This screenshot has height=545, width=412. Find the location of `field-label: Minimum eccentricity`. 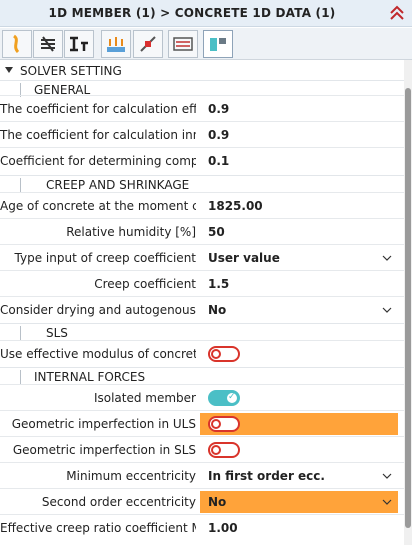

field-label: Minimum eccentricity is located at coordinates (131, 476).